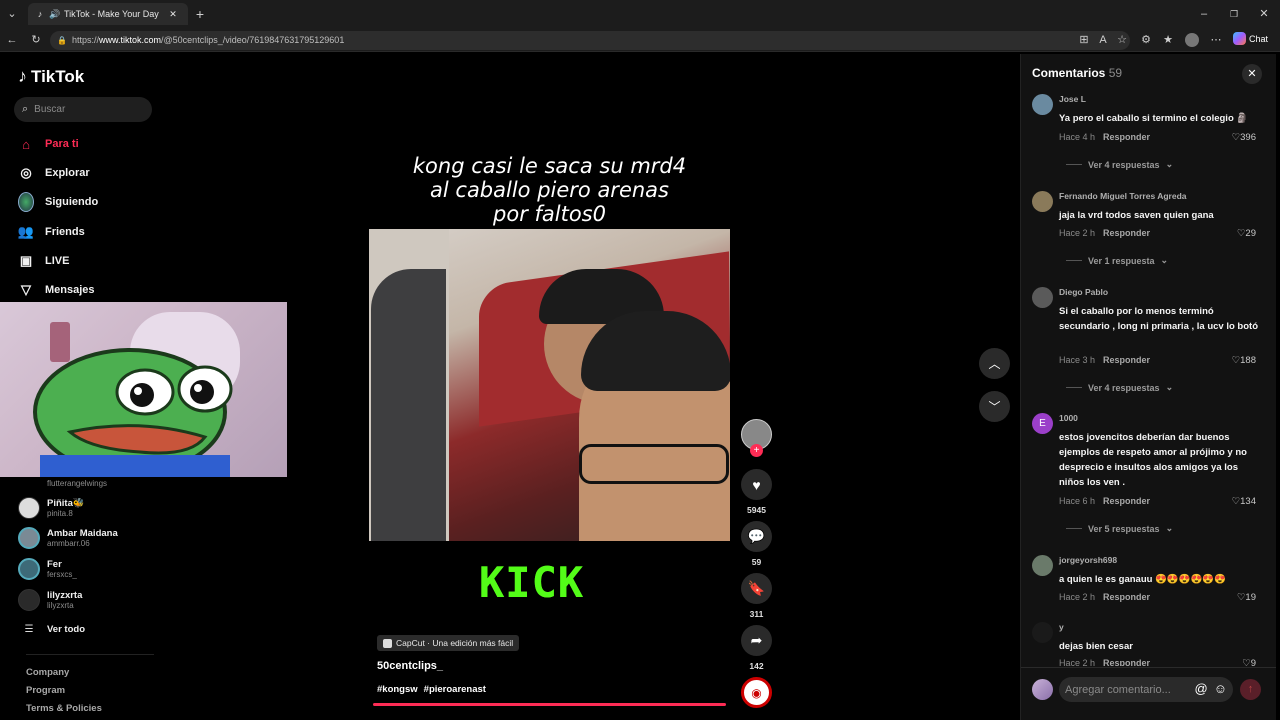  What do you see at coordinates (1103, 40) in the screenshot?
I see `translate-icon: A` at bounding box center [1103, 40].